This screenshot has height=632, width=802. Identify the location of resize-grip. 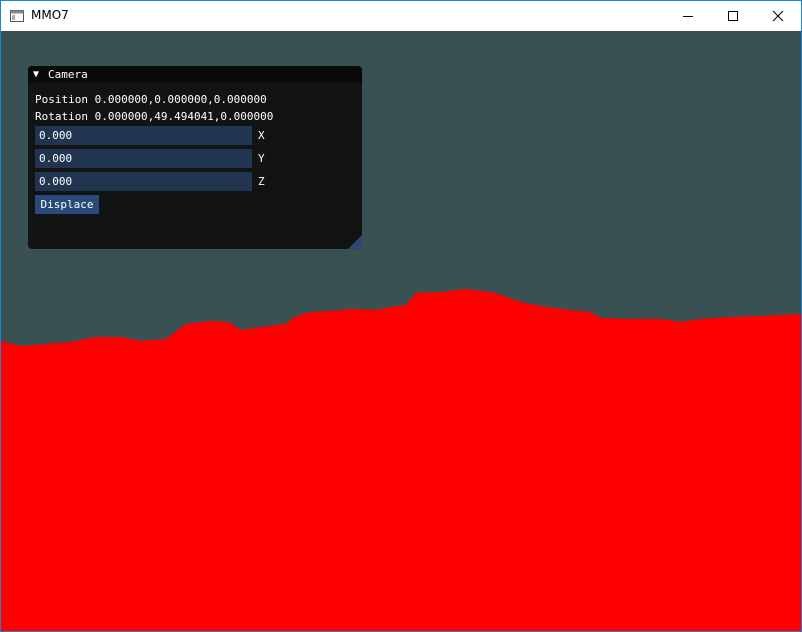
(355, 242).